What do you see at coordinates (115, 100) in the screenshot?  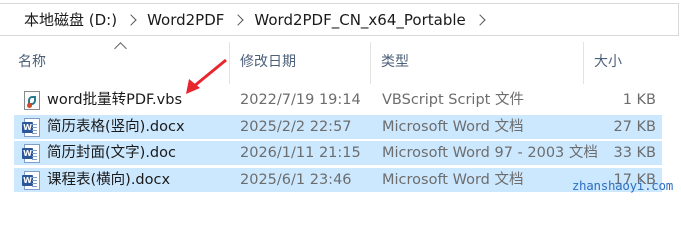 I see `file-name: word批量转PDF.vbs` at bounding box center [115, 100].